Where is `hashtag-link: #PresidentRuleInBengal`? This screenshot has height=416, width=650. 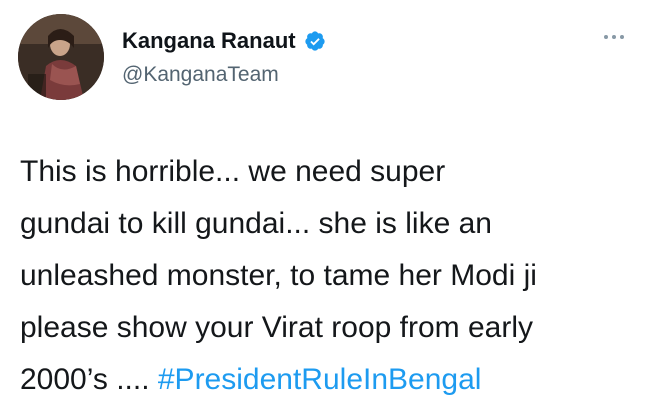 hashtag-link: #PresidentRuleInBengal is located at coordinates (320, 379).